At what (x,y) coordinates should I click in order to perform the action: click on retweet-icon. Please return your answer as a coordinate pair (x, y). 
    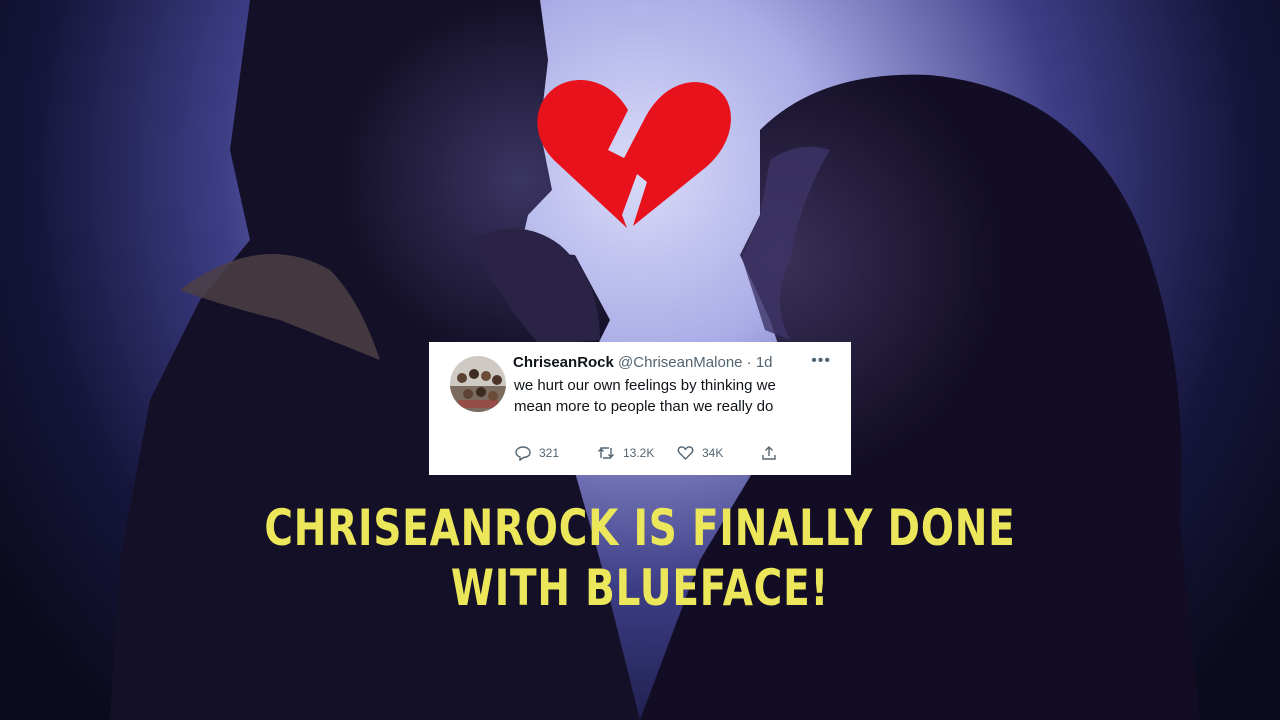
    Looking at the image, I should click on (606, 453).